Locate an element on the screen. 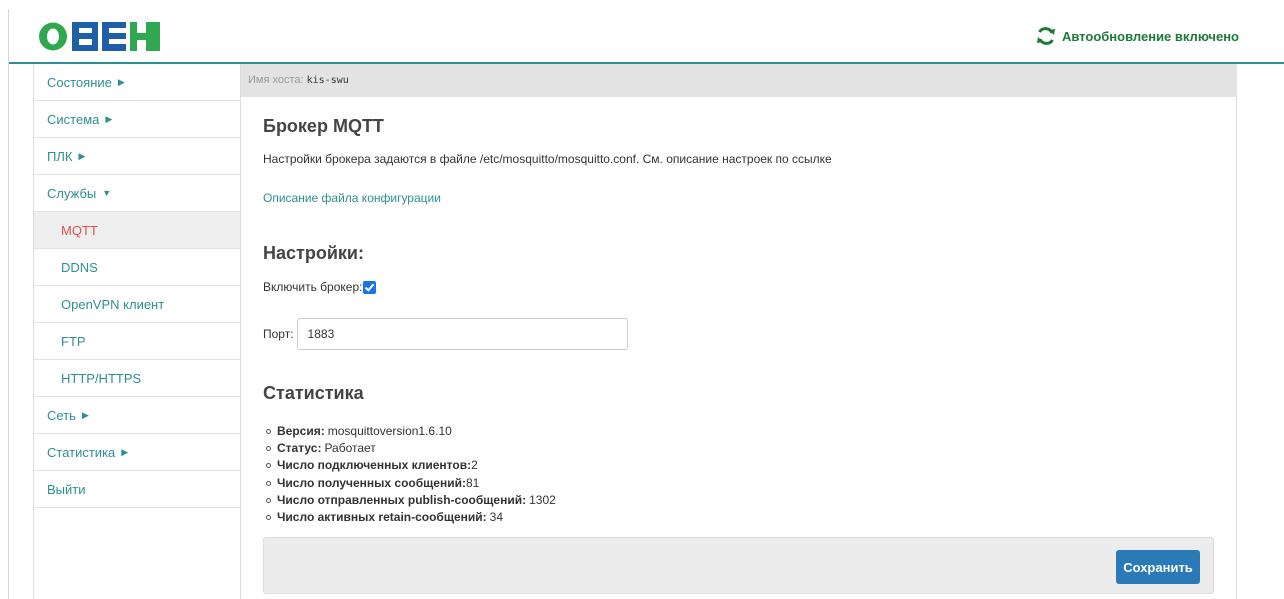 Image resolution: width=1284 pixels, height=599 pixels. sidebar-item-label: Сеть is located at coordinates (61, 415).